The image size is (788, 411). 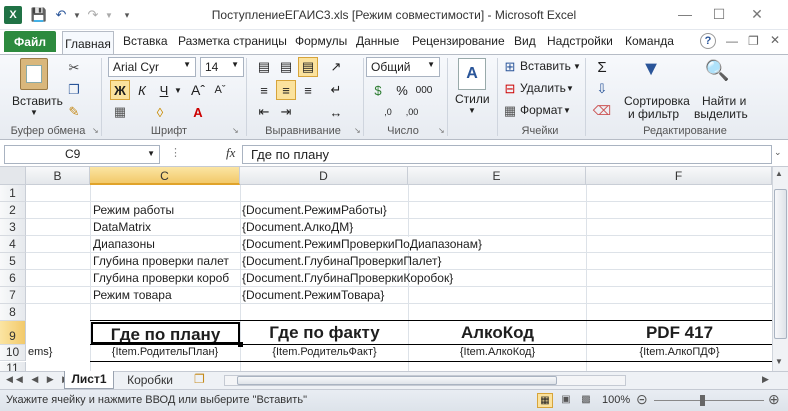 I want to click on tab-page-layout: Разметка страницы, so click(x=232, y=43).